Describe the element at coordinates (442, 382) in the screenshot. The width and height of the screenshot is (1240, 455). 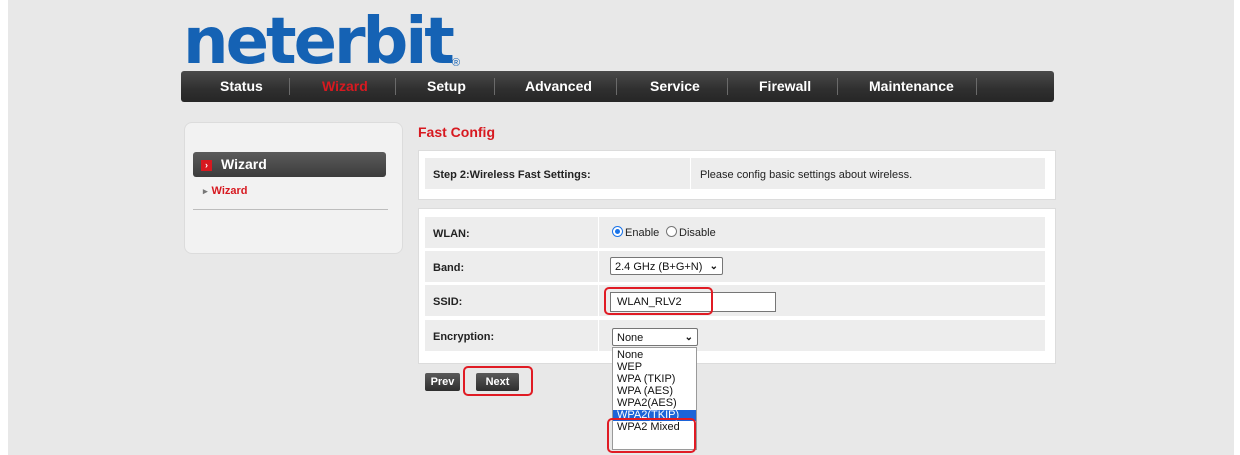
I see `prev-button: Prev` at that location.